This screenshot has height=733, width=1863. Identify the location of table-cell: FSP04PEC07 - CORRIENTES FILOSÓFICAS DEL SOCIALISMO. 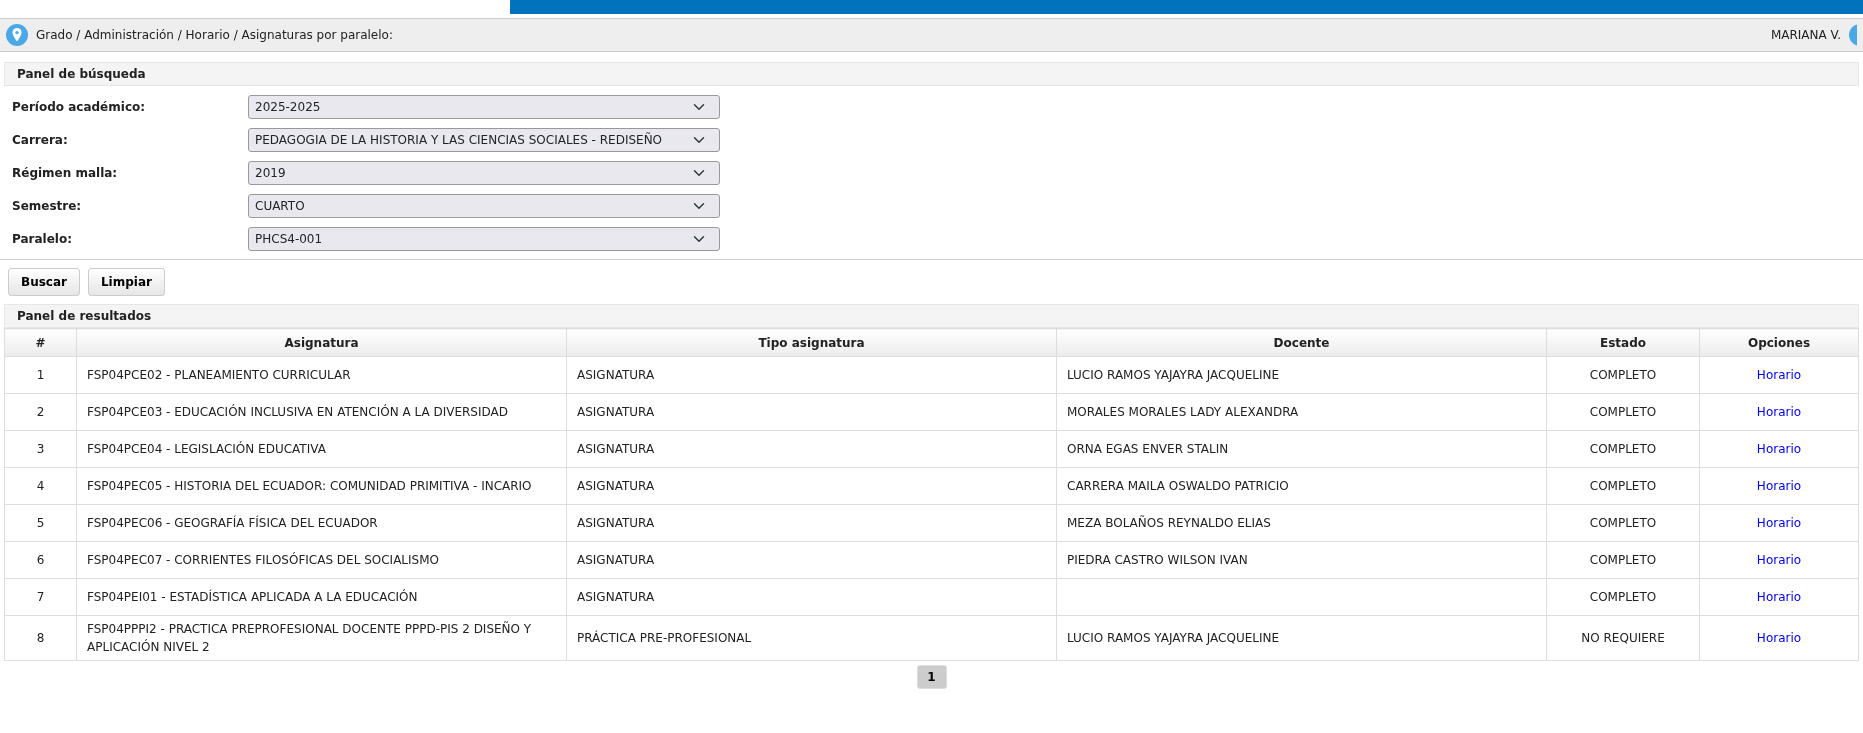
(321, 560).